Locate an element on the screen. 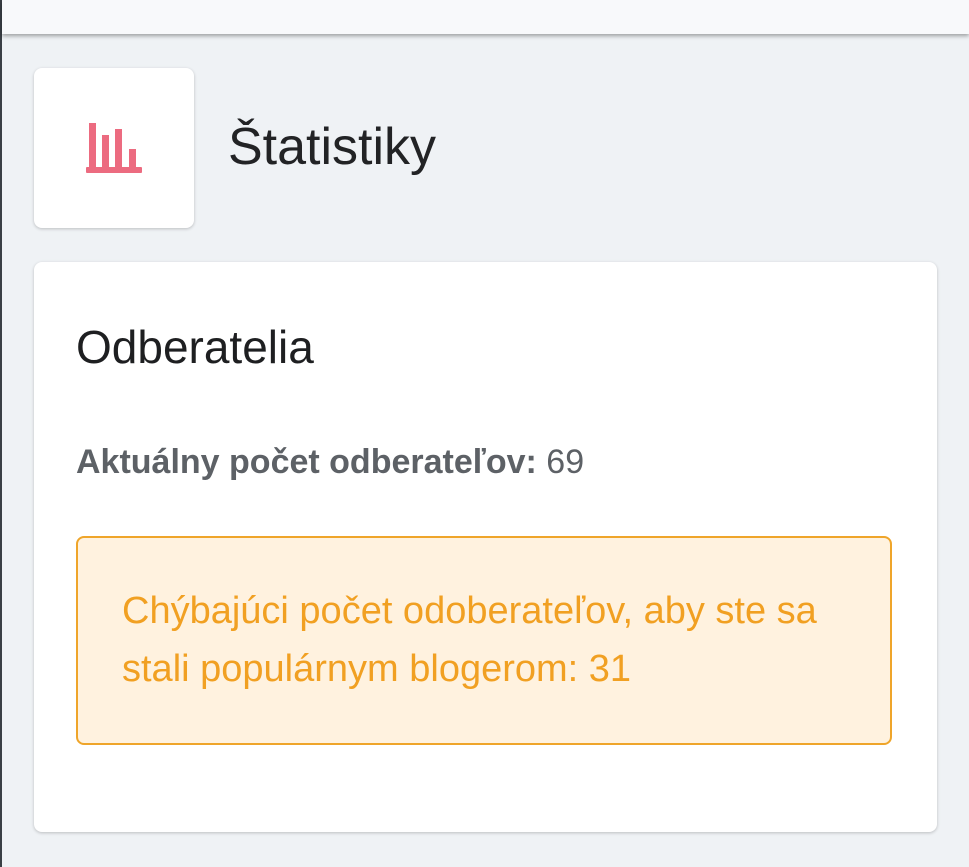  header-icon-tile is located at coordinates (114, 148).